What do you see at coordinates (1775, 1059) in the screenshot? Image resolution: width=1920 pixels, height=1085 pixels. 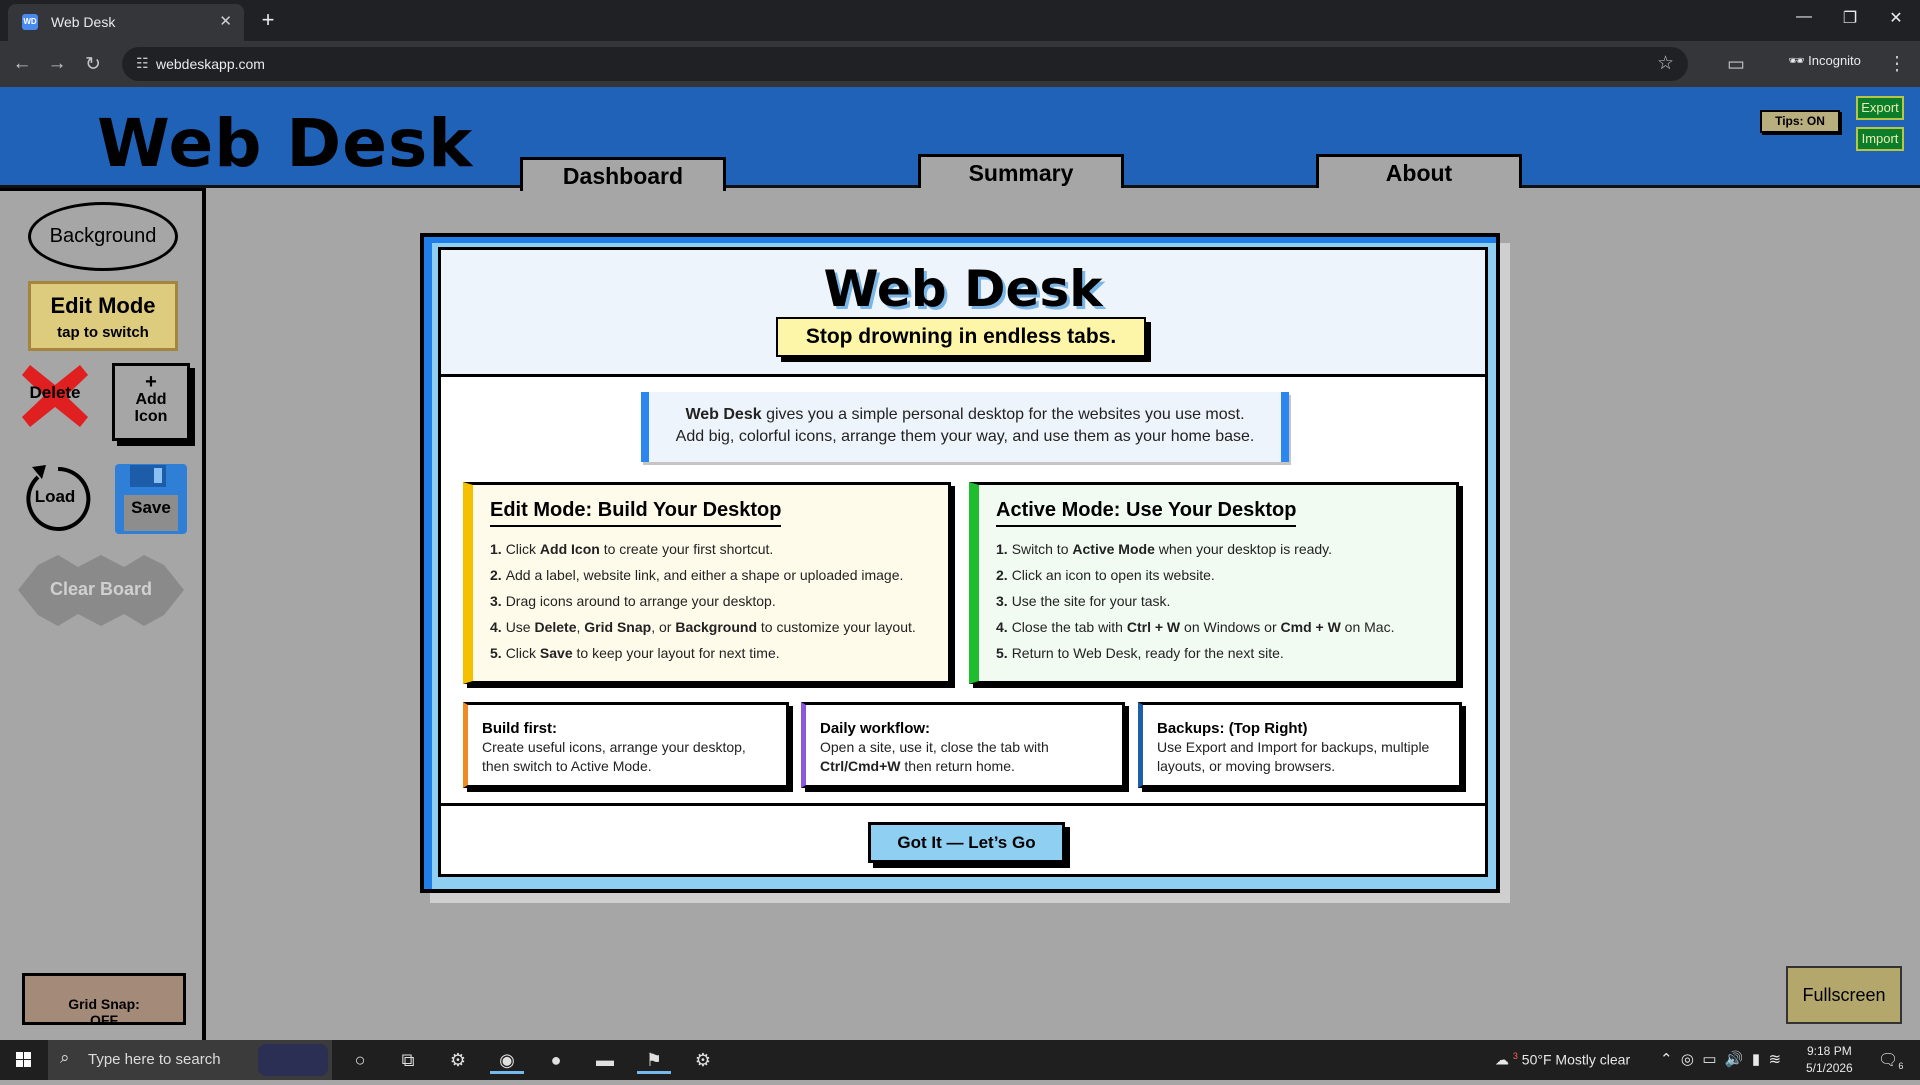 I see `wifi-icon: ≋` at bounding box center [1775, 1059].